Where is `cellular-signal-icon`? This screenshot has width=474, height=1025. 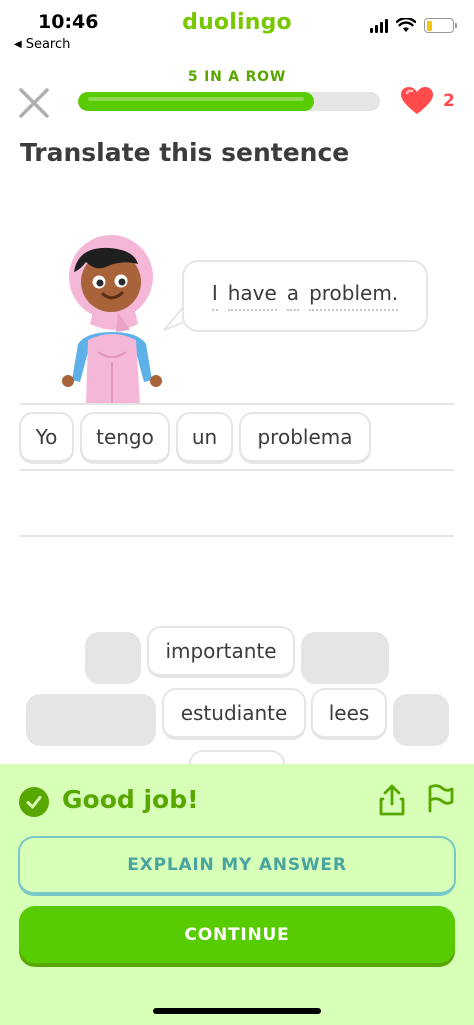
cellular-signal-icon is located at coordinates (379, 25).